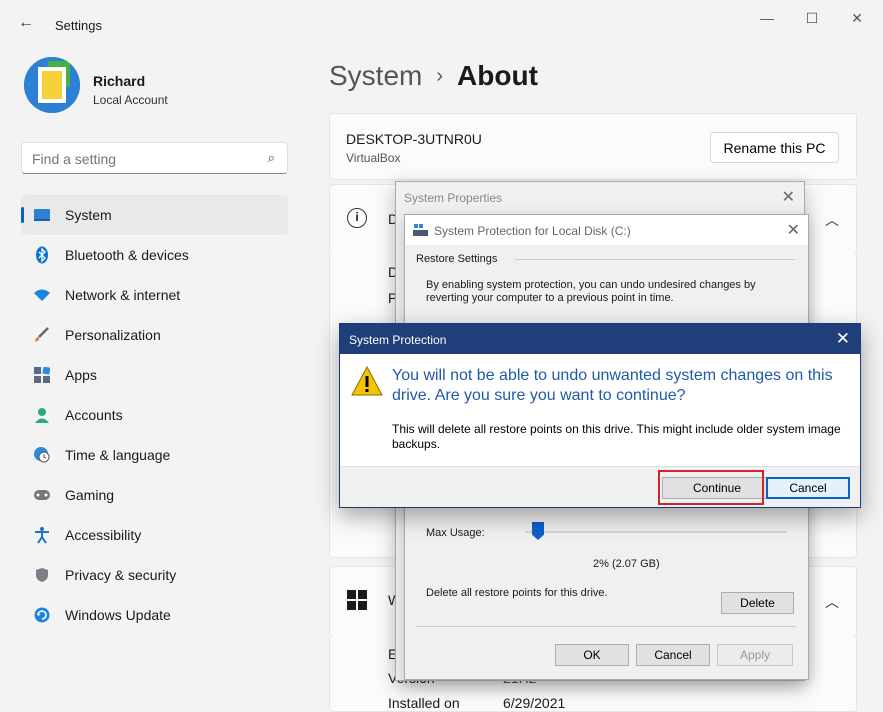 This screenshot has width=883, height=712. I want to click on sidebar-item-system: System, so click(154, 215).